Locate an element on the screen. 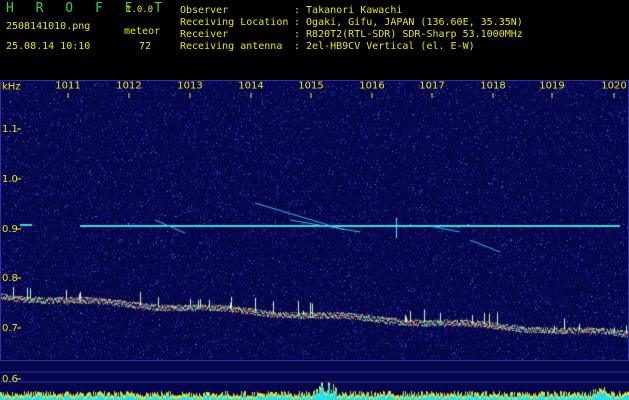 The image size is (629, 400). x-tick-label: 1015 is located at coordinates (310, 85).